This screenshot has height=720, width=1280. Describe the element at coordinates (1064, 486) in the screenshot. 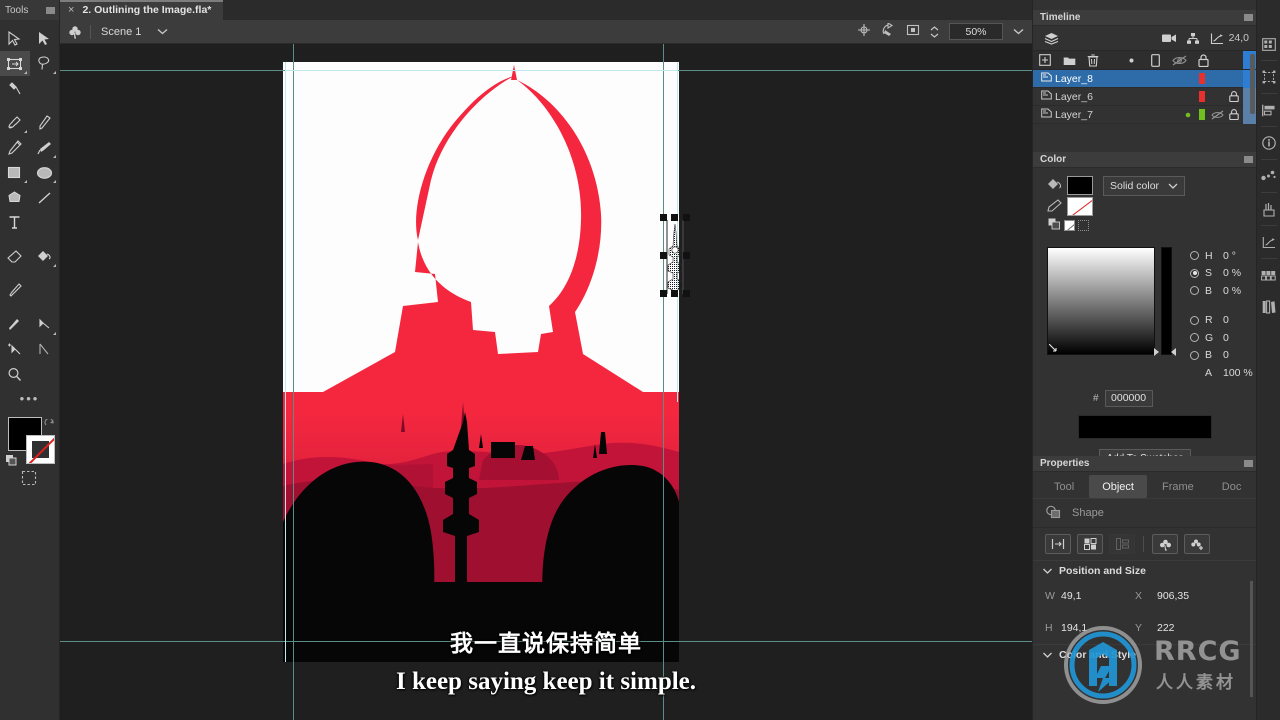

I see `tab-tool: Tool` at that location.